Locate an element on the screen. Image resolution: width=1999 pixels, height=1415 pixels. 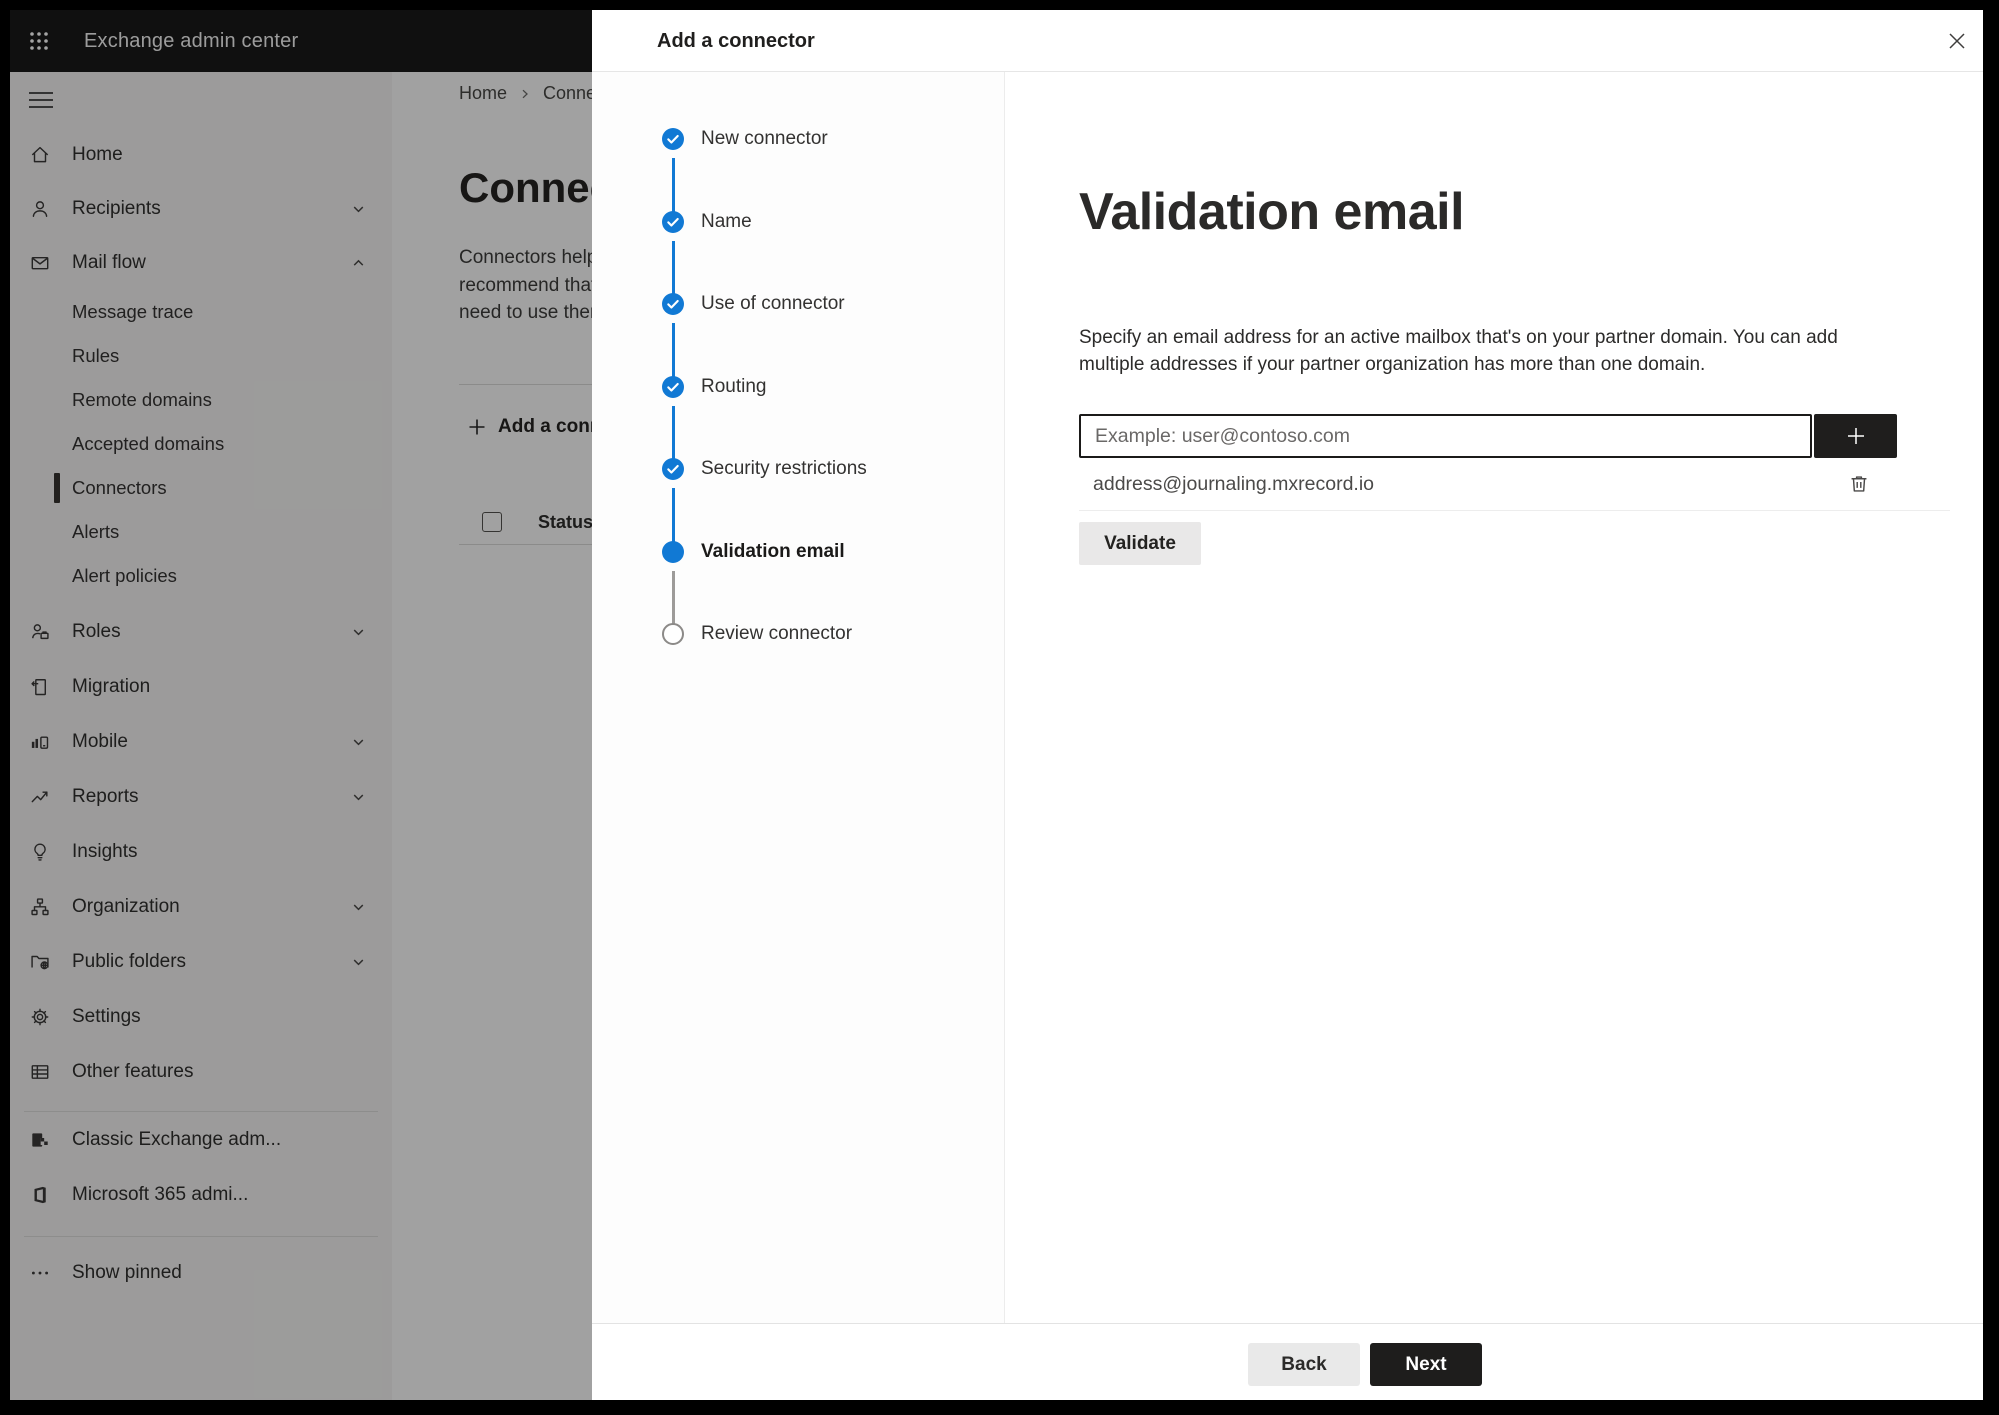
step-label-new-connector: New connector is located at coordinates (764, 139).